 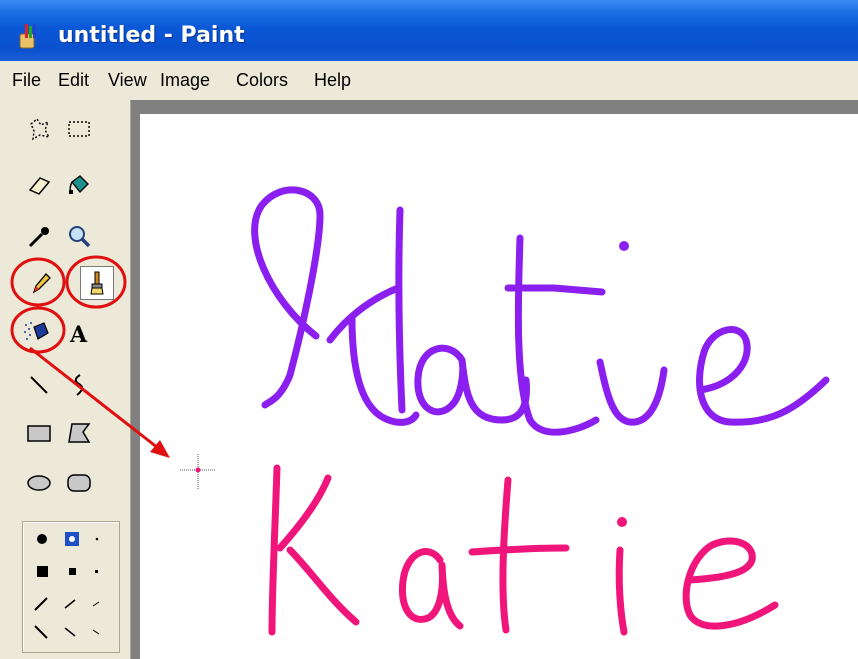 I want to click on menu-bar: File Edit View Image Colors Help, so click(x=429, y=81).